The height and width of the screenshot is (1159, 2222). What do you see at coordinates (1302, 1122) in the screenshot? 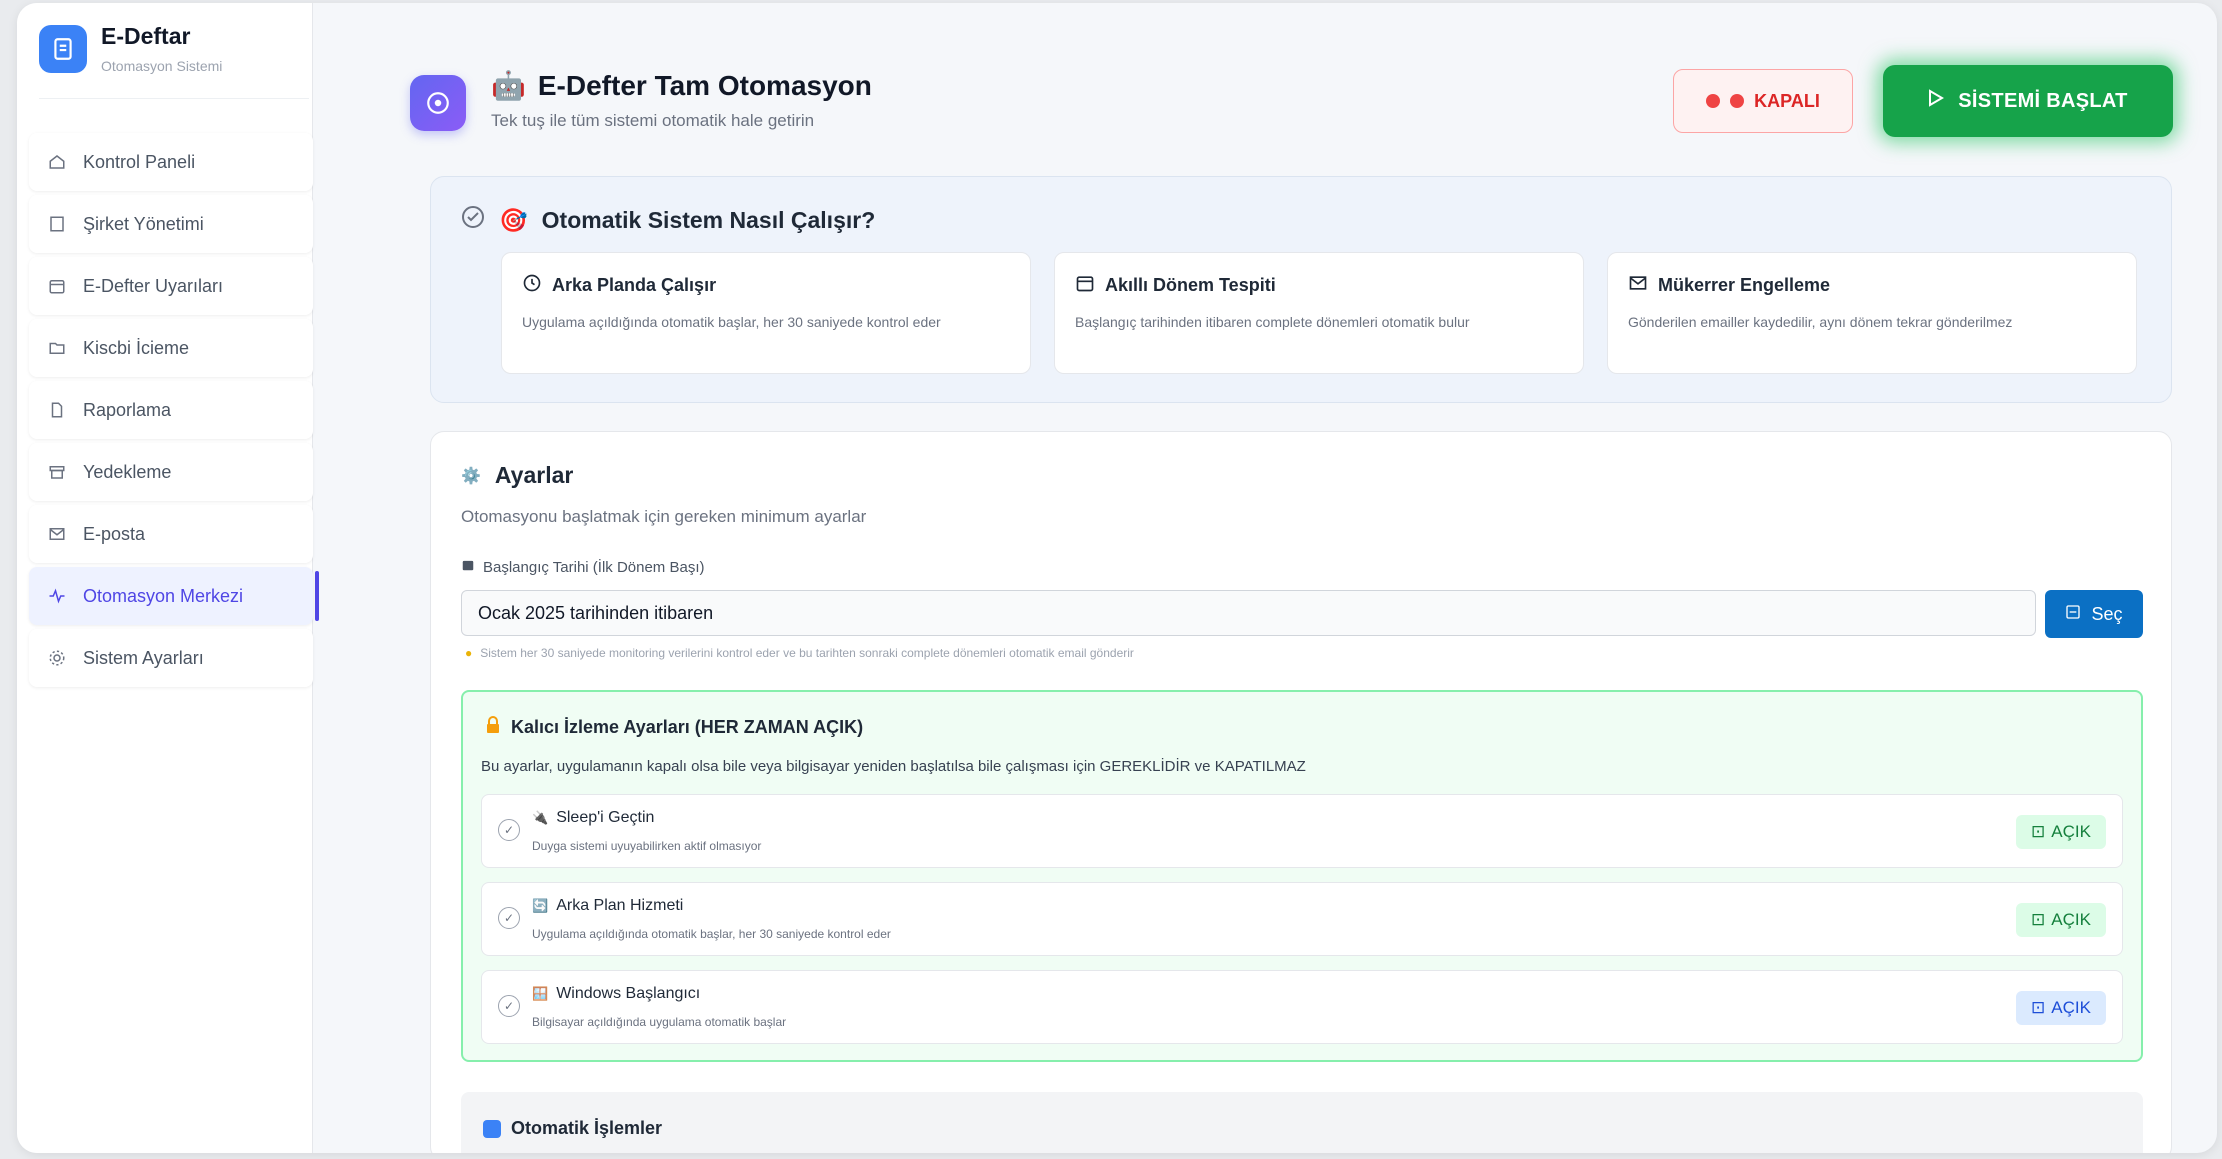
I see `automatic-operations-panel: Otomatik İşlemler` at bounding box center [1302, 1122].